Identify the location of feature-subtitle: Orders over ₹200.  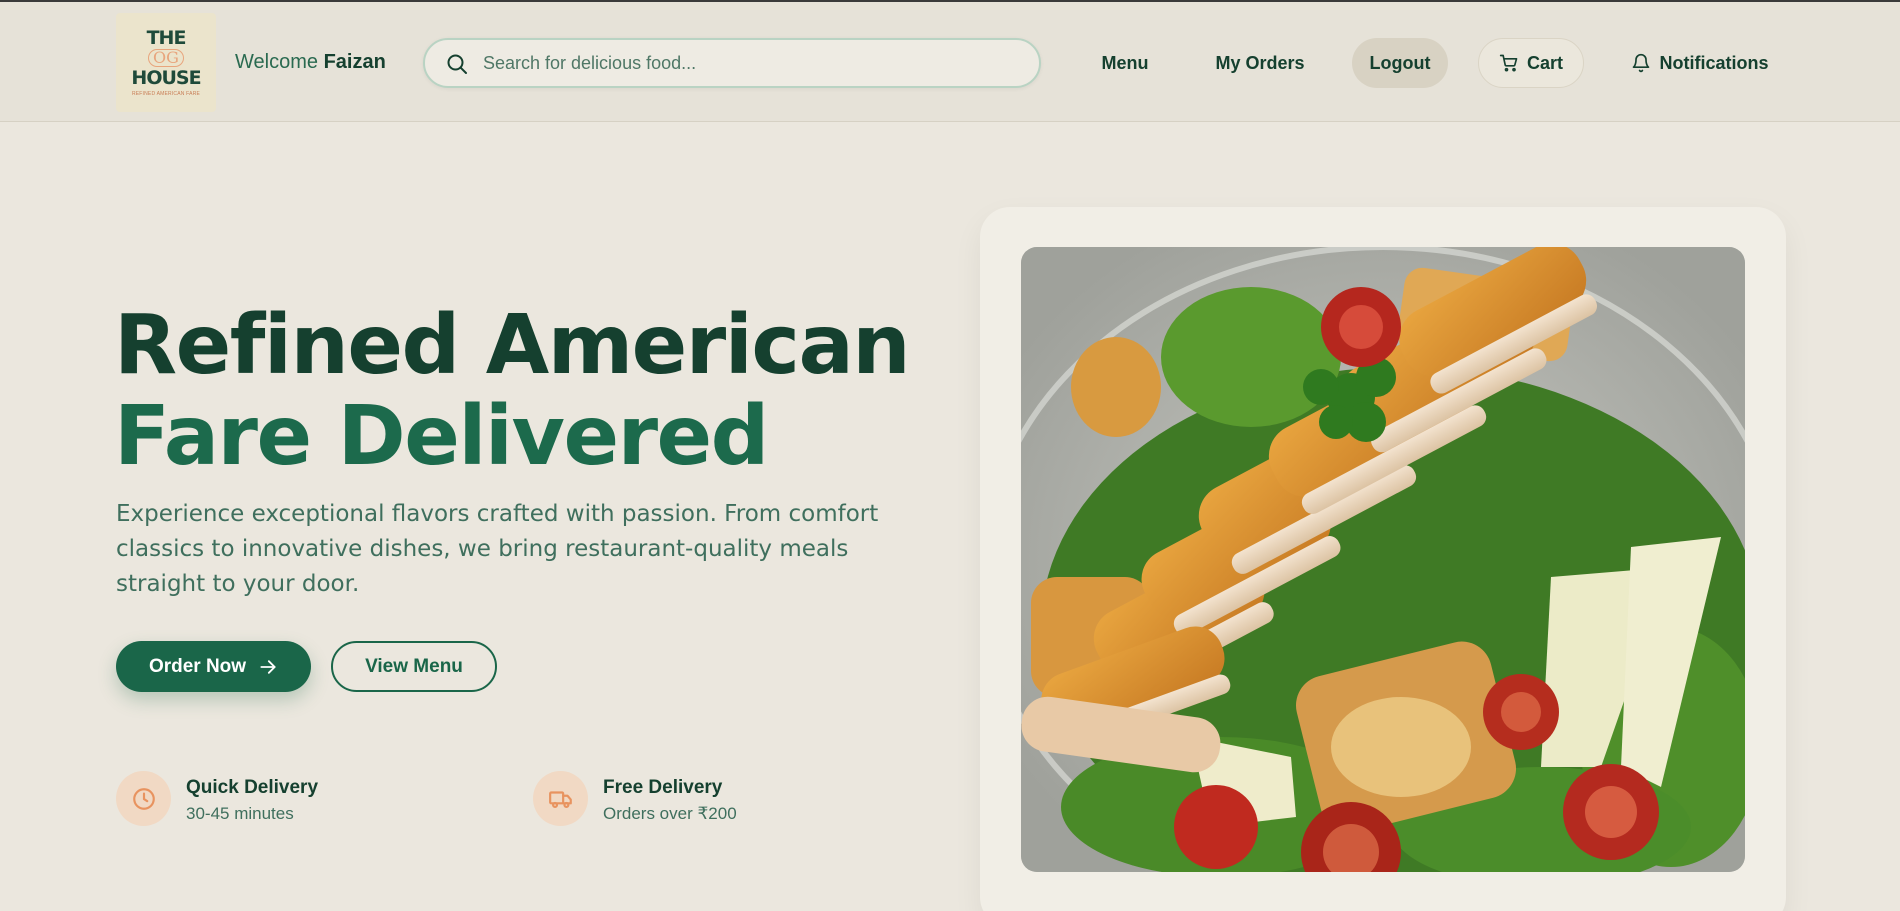
(670, 813).